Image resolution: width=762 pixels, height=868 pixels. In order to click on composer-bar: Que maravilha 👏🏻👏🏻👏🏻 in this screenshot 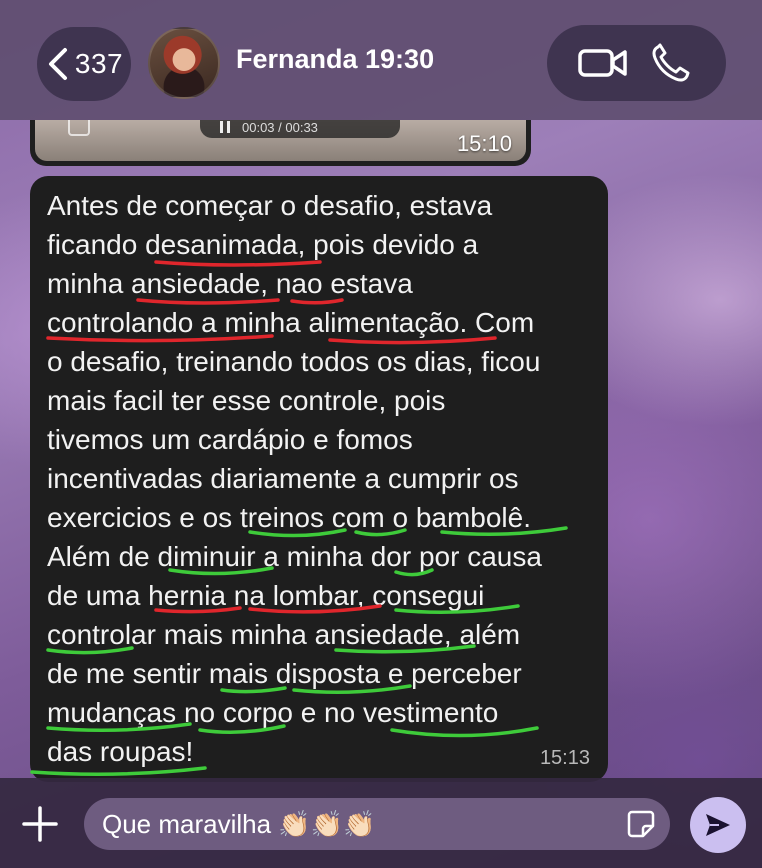, I will do `click(381, 823)`.